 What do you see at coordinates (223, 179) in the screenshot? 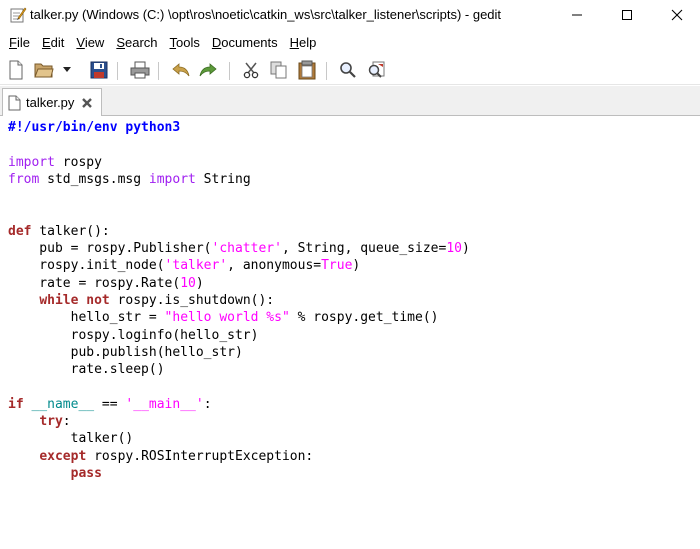
I see `code-token: String` at bounding box center [223, 179].